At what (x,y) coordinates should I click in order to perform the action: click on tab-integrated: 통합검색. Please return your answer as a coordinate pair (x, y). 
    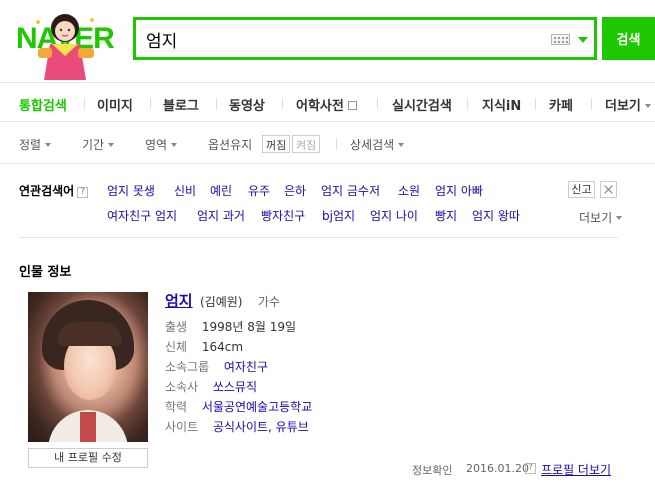
    Looking at the image, I should click on (43, 104).